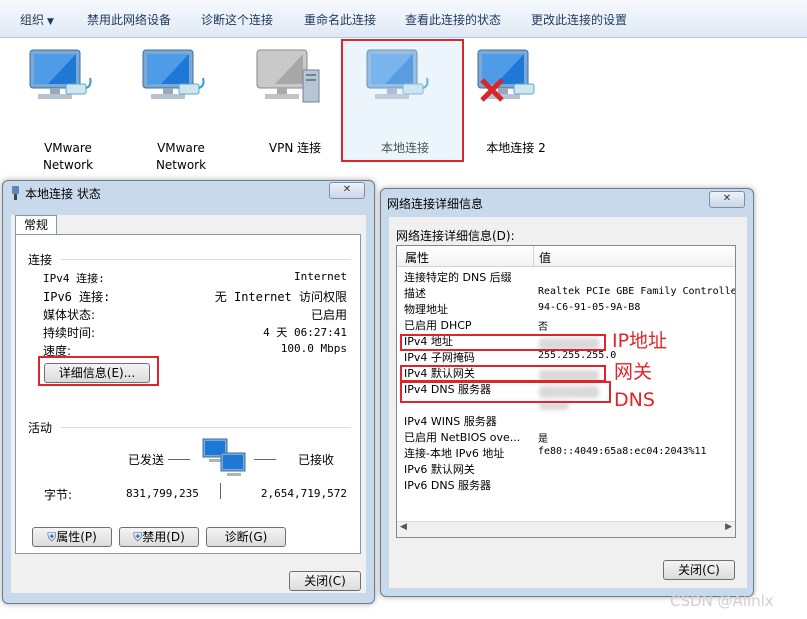 Image resolution: width=807 pixels, height=619 pixels. Describe the element at coordinates (455, 236) in the screenshot. I see `details-subtitle: 网络连接详细信息(D):` at that location.